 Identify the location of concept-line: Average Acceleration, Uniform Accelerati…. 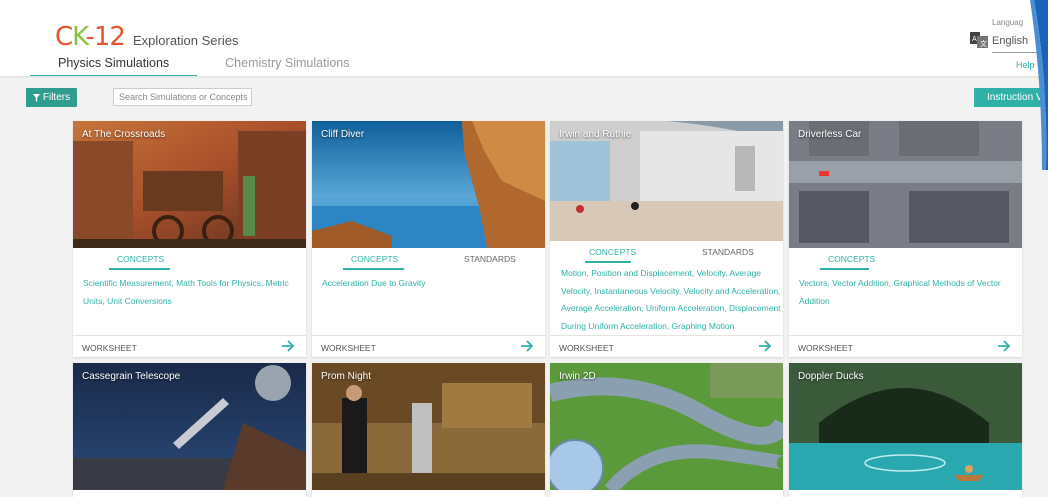
(671, 309).